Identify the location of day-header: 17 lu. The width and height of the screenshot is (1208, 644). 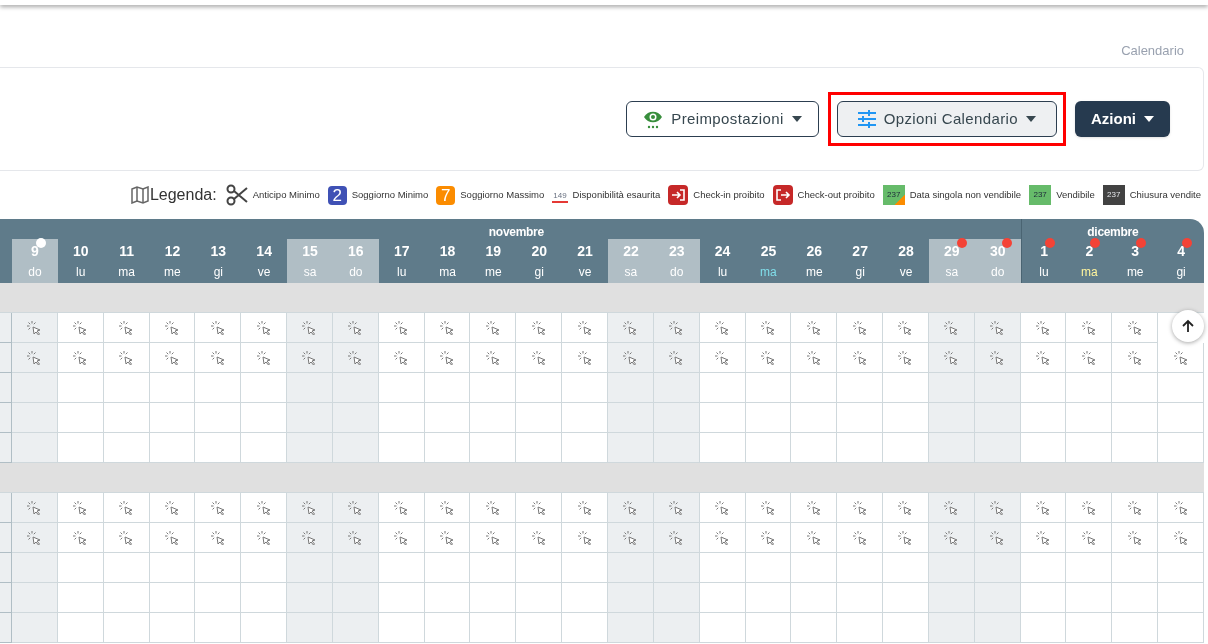
(401, 261).